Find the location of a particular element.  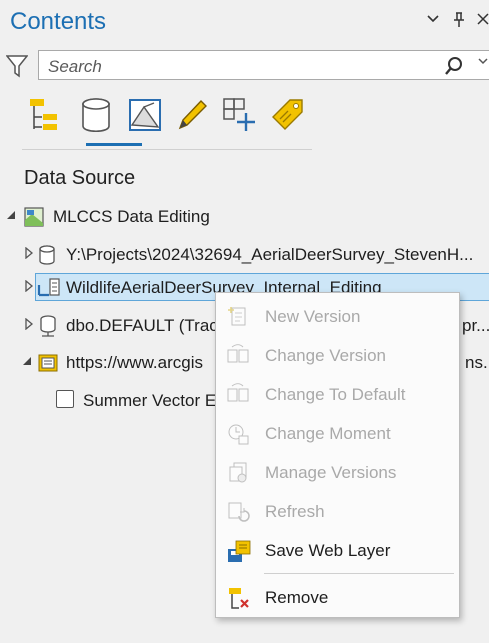

chevron-down-icon is located at coordinates (433, 21).